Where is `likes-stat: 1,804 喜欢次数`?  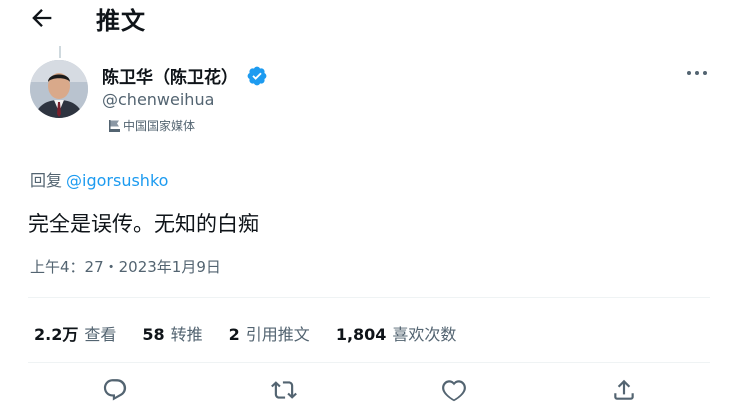 likes-stat: 1,804 喜欢次数 is located at coordinates (396, 333).